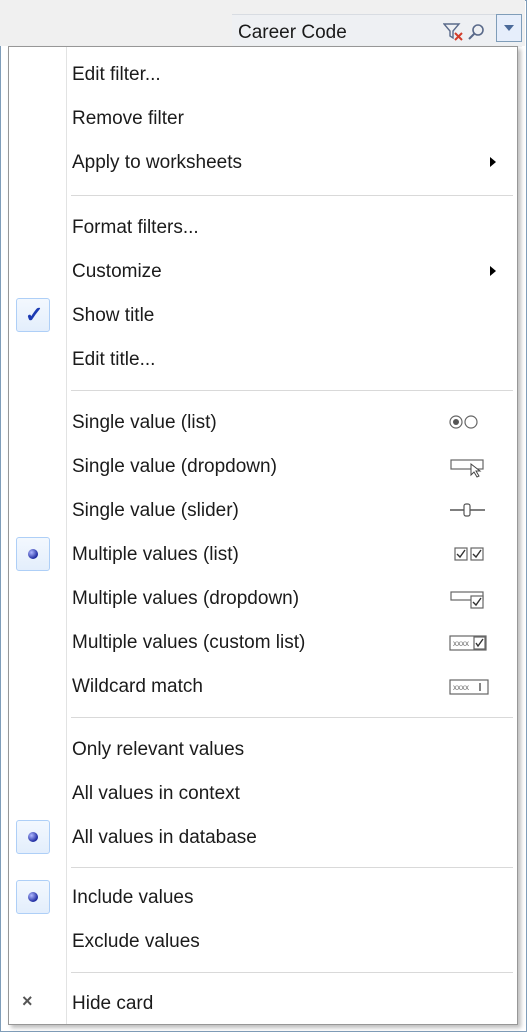 Image resolution: width=527 pixels, height=1032 pixels. Describe the element at coordinates (467, 600) in the screenshot. I see `dropdown-checkbox-icon` at that location.